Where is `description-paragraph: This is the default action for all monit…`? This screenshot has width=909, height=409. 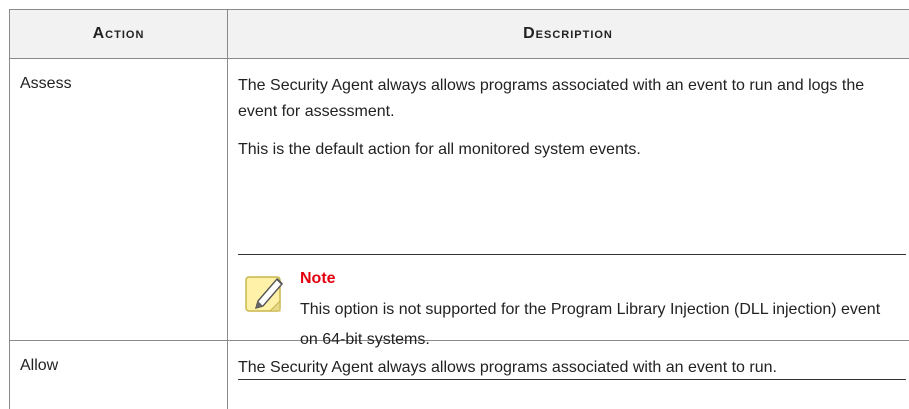
description-paragraph: This is the default action for all monit… is located at coordinates (439, 149).